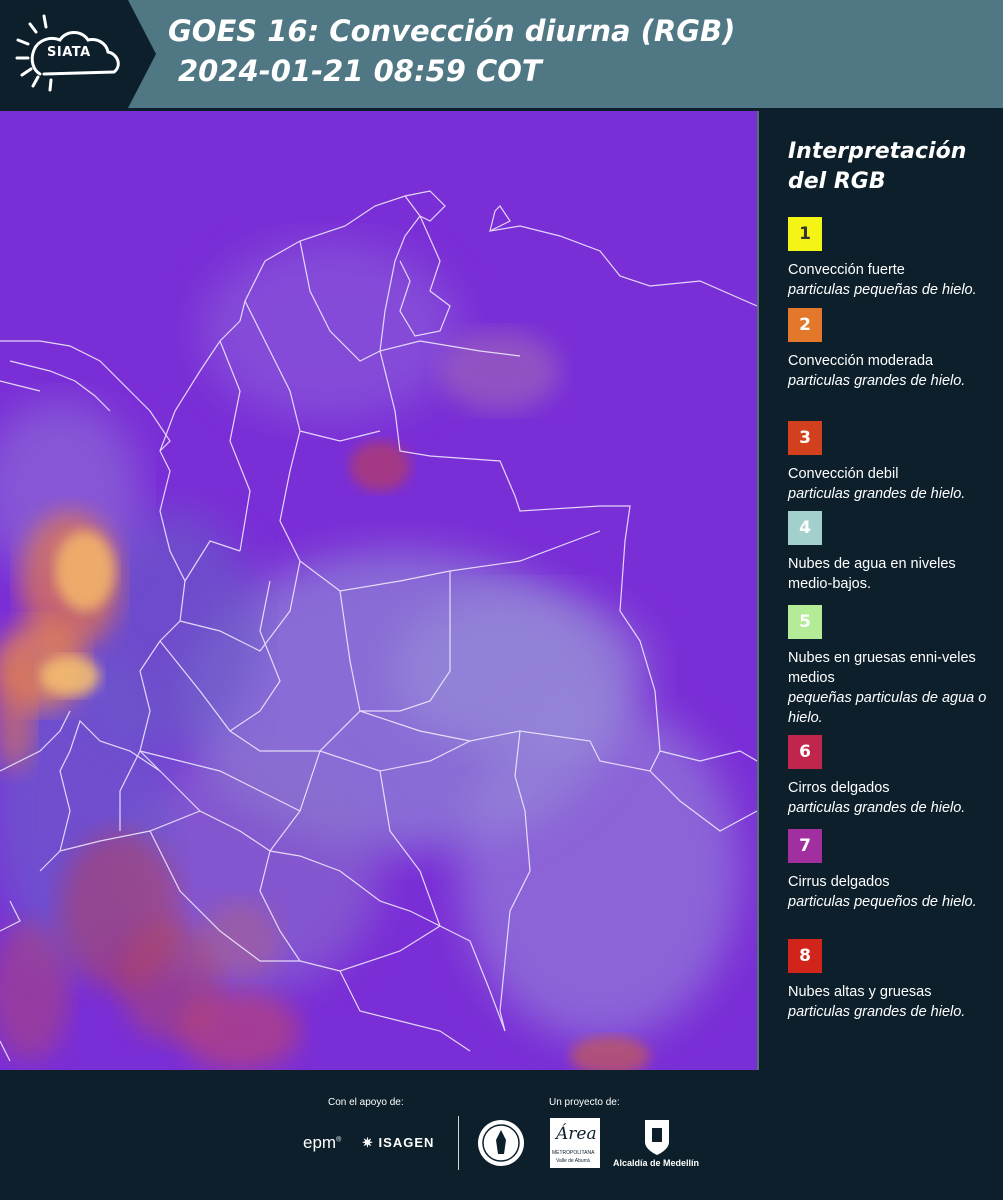 The height and width of the screenshot is (1200, 1003). Describe the element at coordinates (805, 528) in the screenshot. I see `legend-swatch: 4` at that location.